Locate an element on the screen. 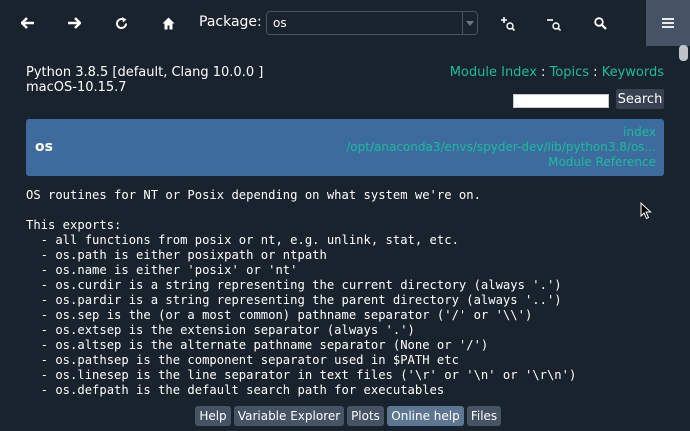 The height and width of the screenshot is (431, 690). doc-line: - os.path is either posixpath or ntpath is located at coordinates (176, 255).